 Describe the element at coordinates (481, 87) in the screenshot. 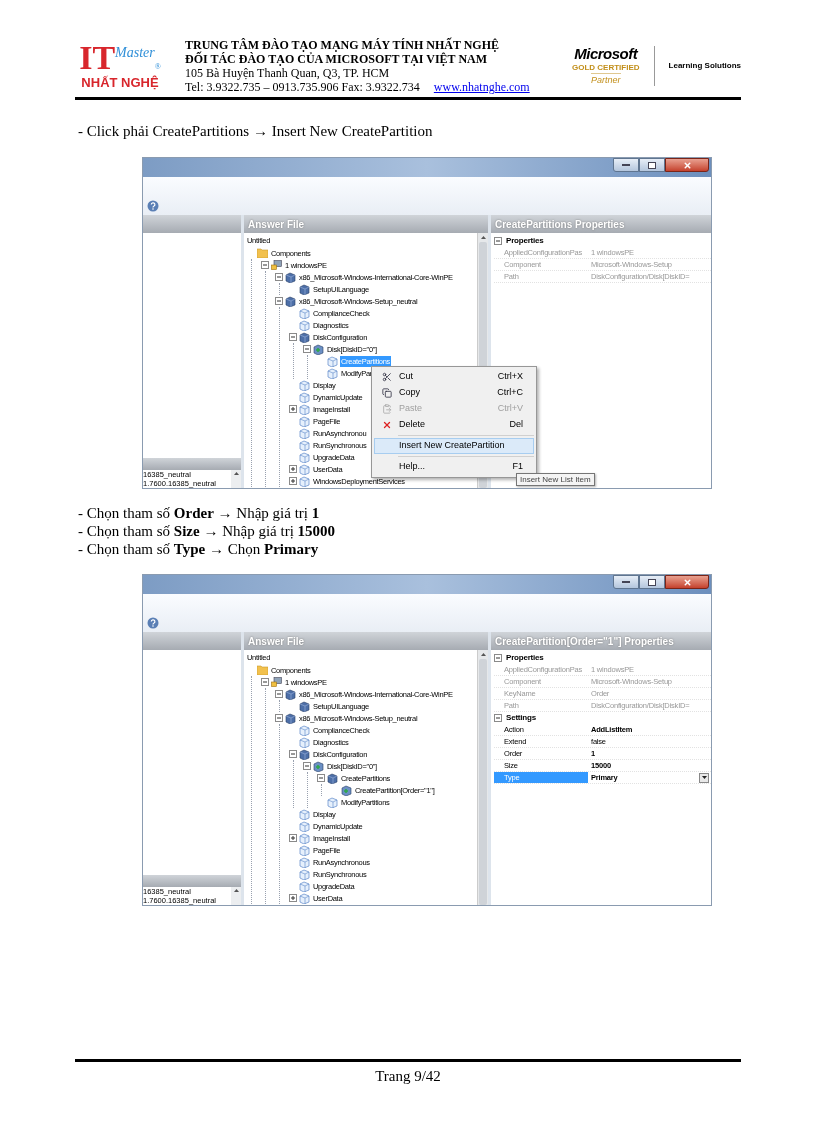

I see `website-link: www.nhatnghe.com` at that location.